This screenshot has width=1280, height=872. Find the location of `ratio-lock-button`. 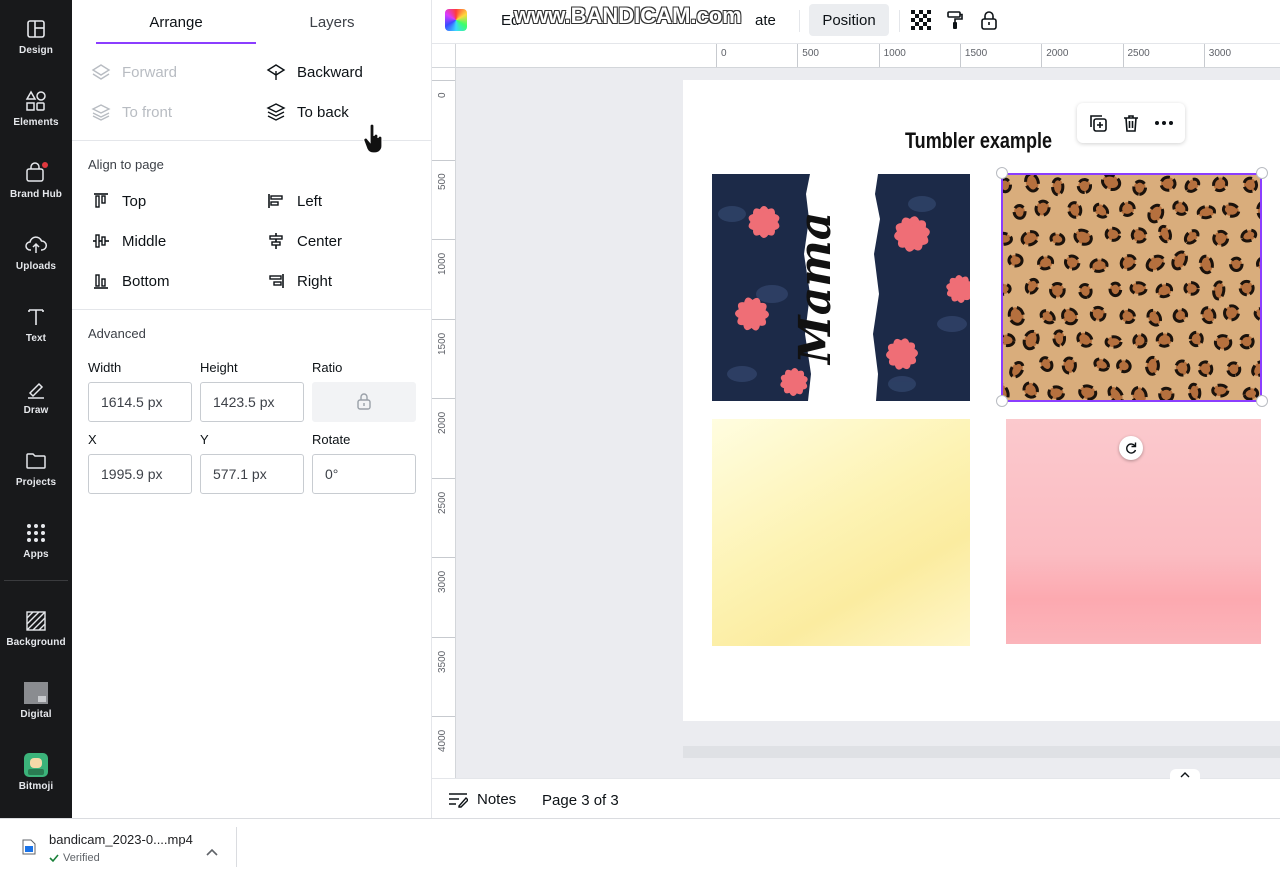

ratio-lock-button is located at coordinates (364, 402).